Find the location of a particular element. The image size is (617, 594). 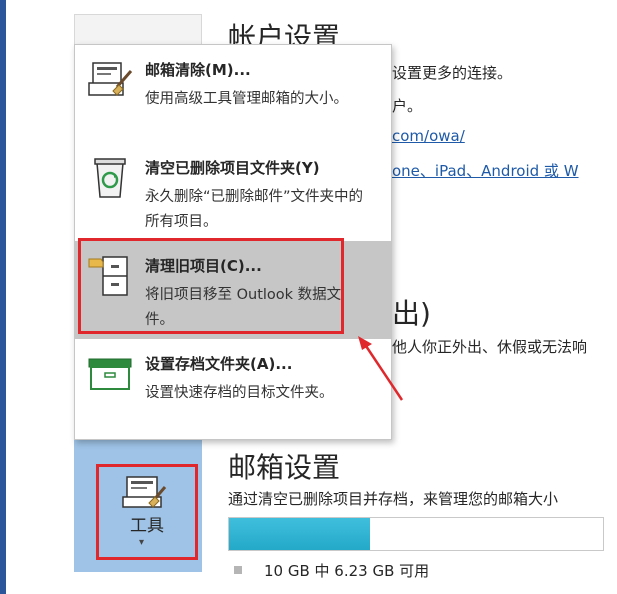

annotation-arrow-icon is located at coordinates (381, 368).